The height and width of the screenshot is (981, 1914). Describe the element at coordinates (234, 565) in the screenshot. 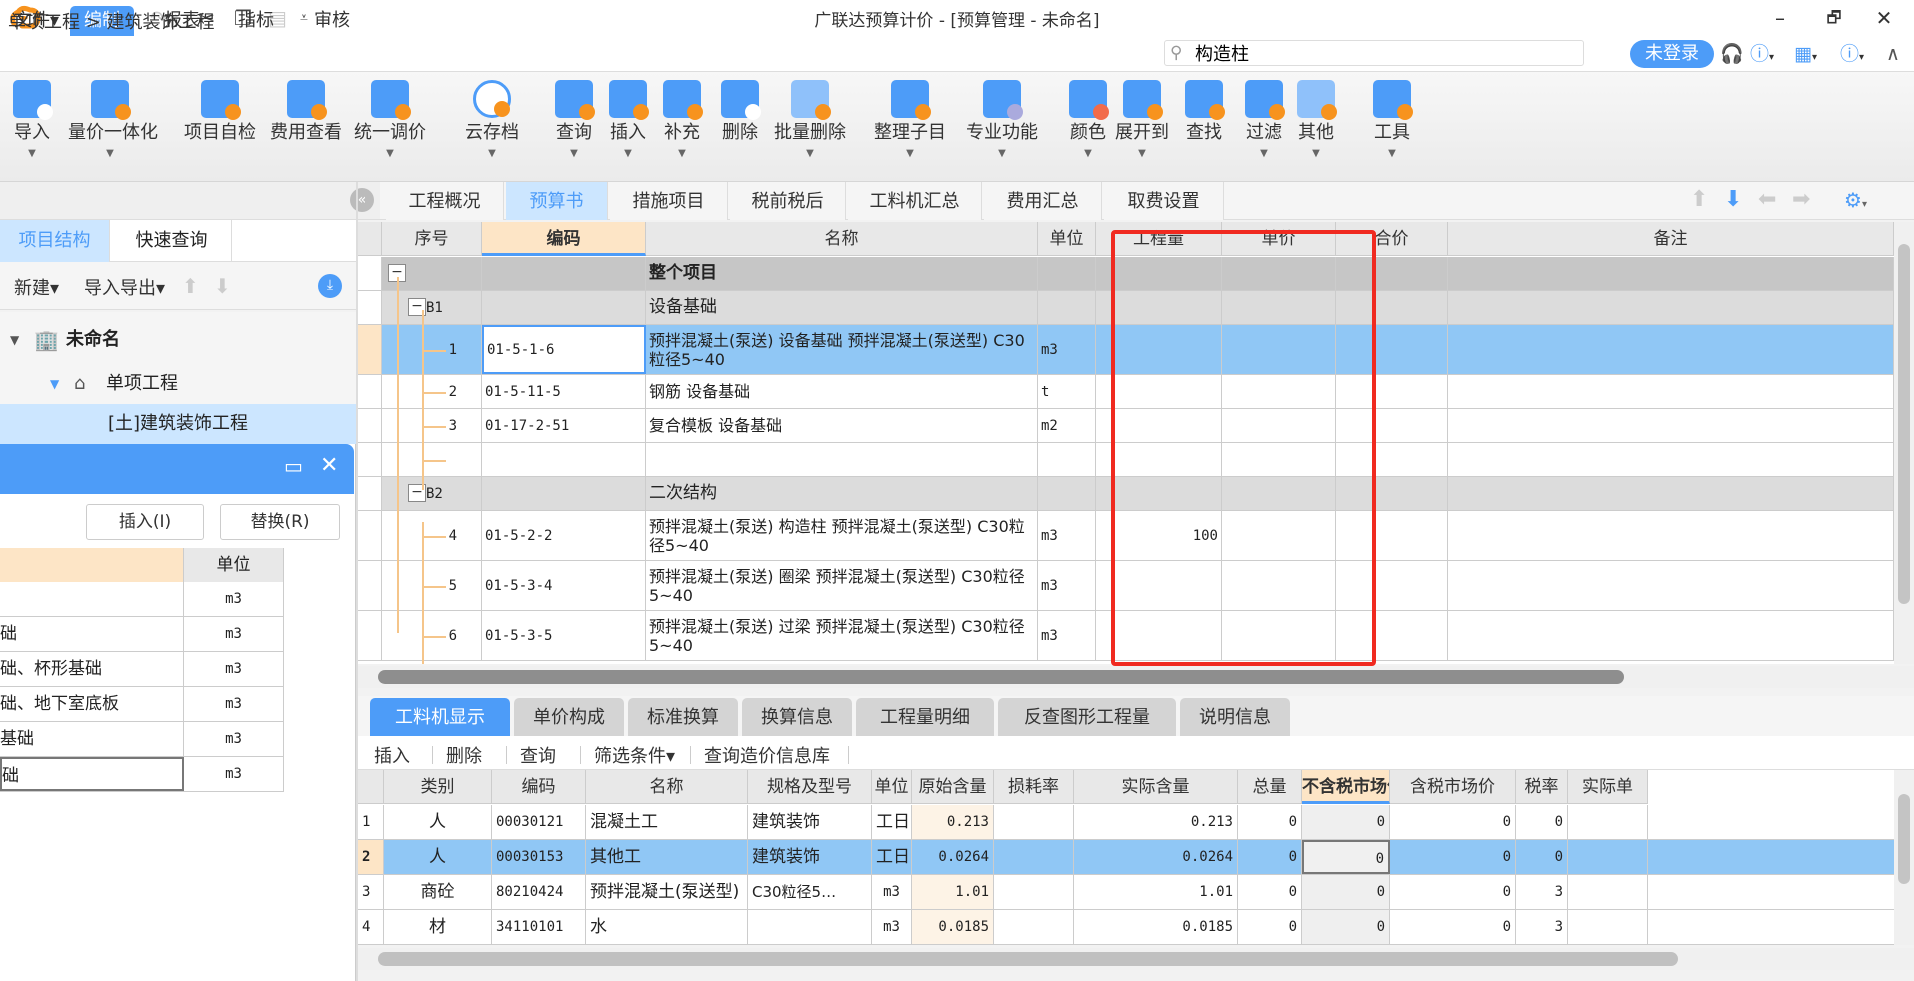

I see `unit-column-header: 单位` at that location.